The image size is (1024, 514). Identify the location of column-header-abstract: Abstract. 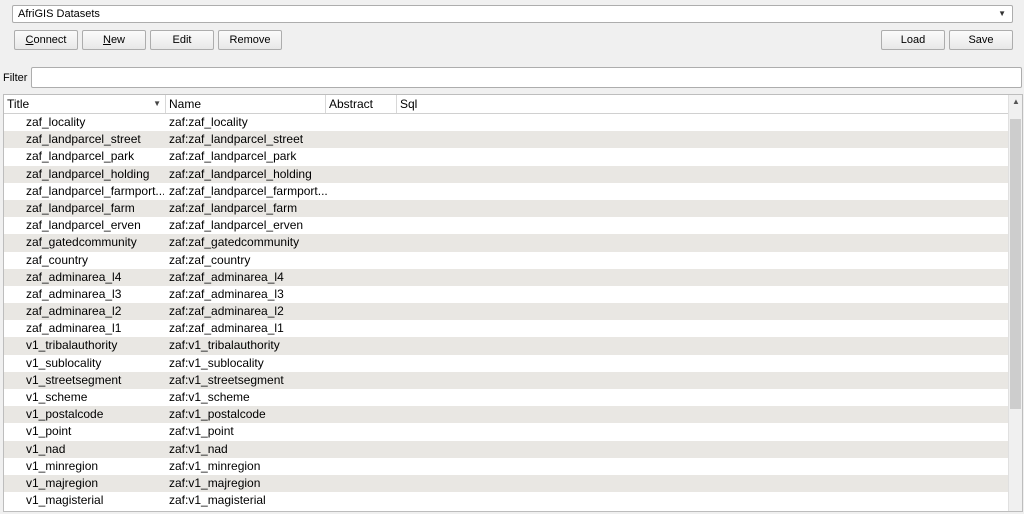
(361, 104).